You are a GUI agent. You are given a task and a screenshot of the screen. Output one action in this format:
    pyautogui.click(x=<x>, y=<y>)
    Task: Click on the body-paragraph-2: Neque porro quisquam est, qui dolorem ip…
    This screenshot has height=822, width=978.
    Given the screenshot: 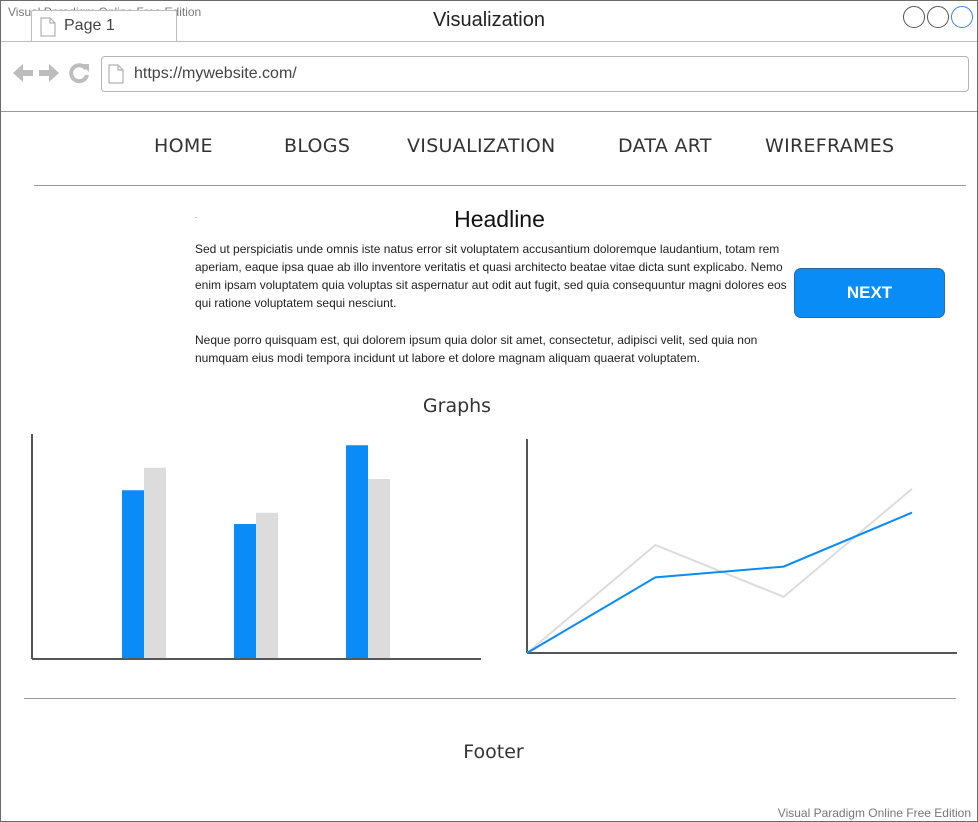 What is the action you would take?
    pyautogui.click(x=476, y=349)
    